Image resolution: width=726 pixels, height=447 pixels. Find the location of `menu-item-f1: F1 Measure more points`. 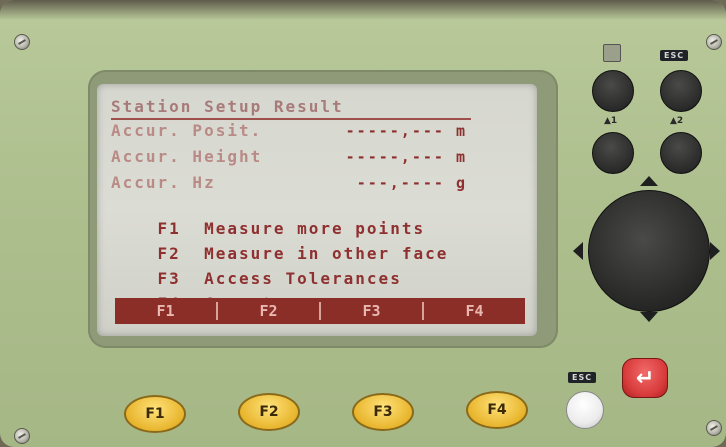

menu-item-f1: F1 Measure more points is located at coordinates (268, 217).